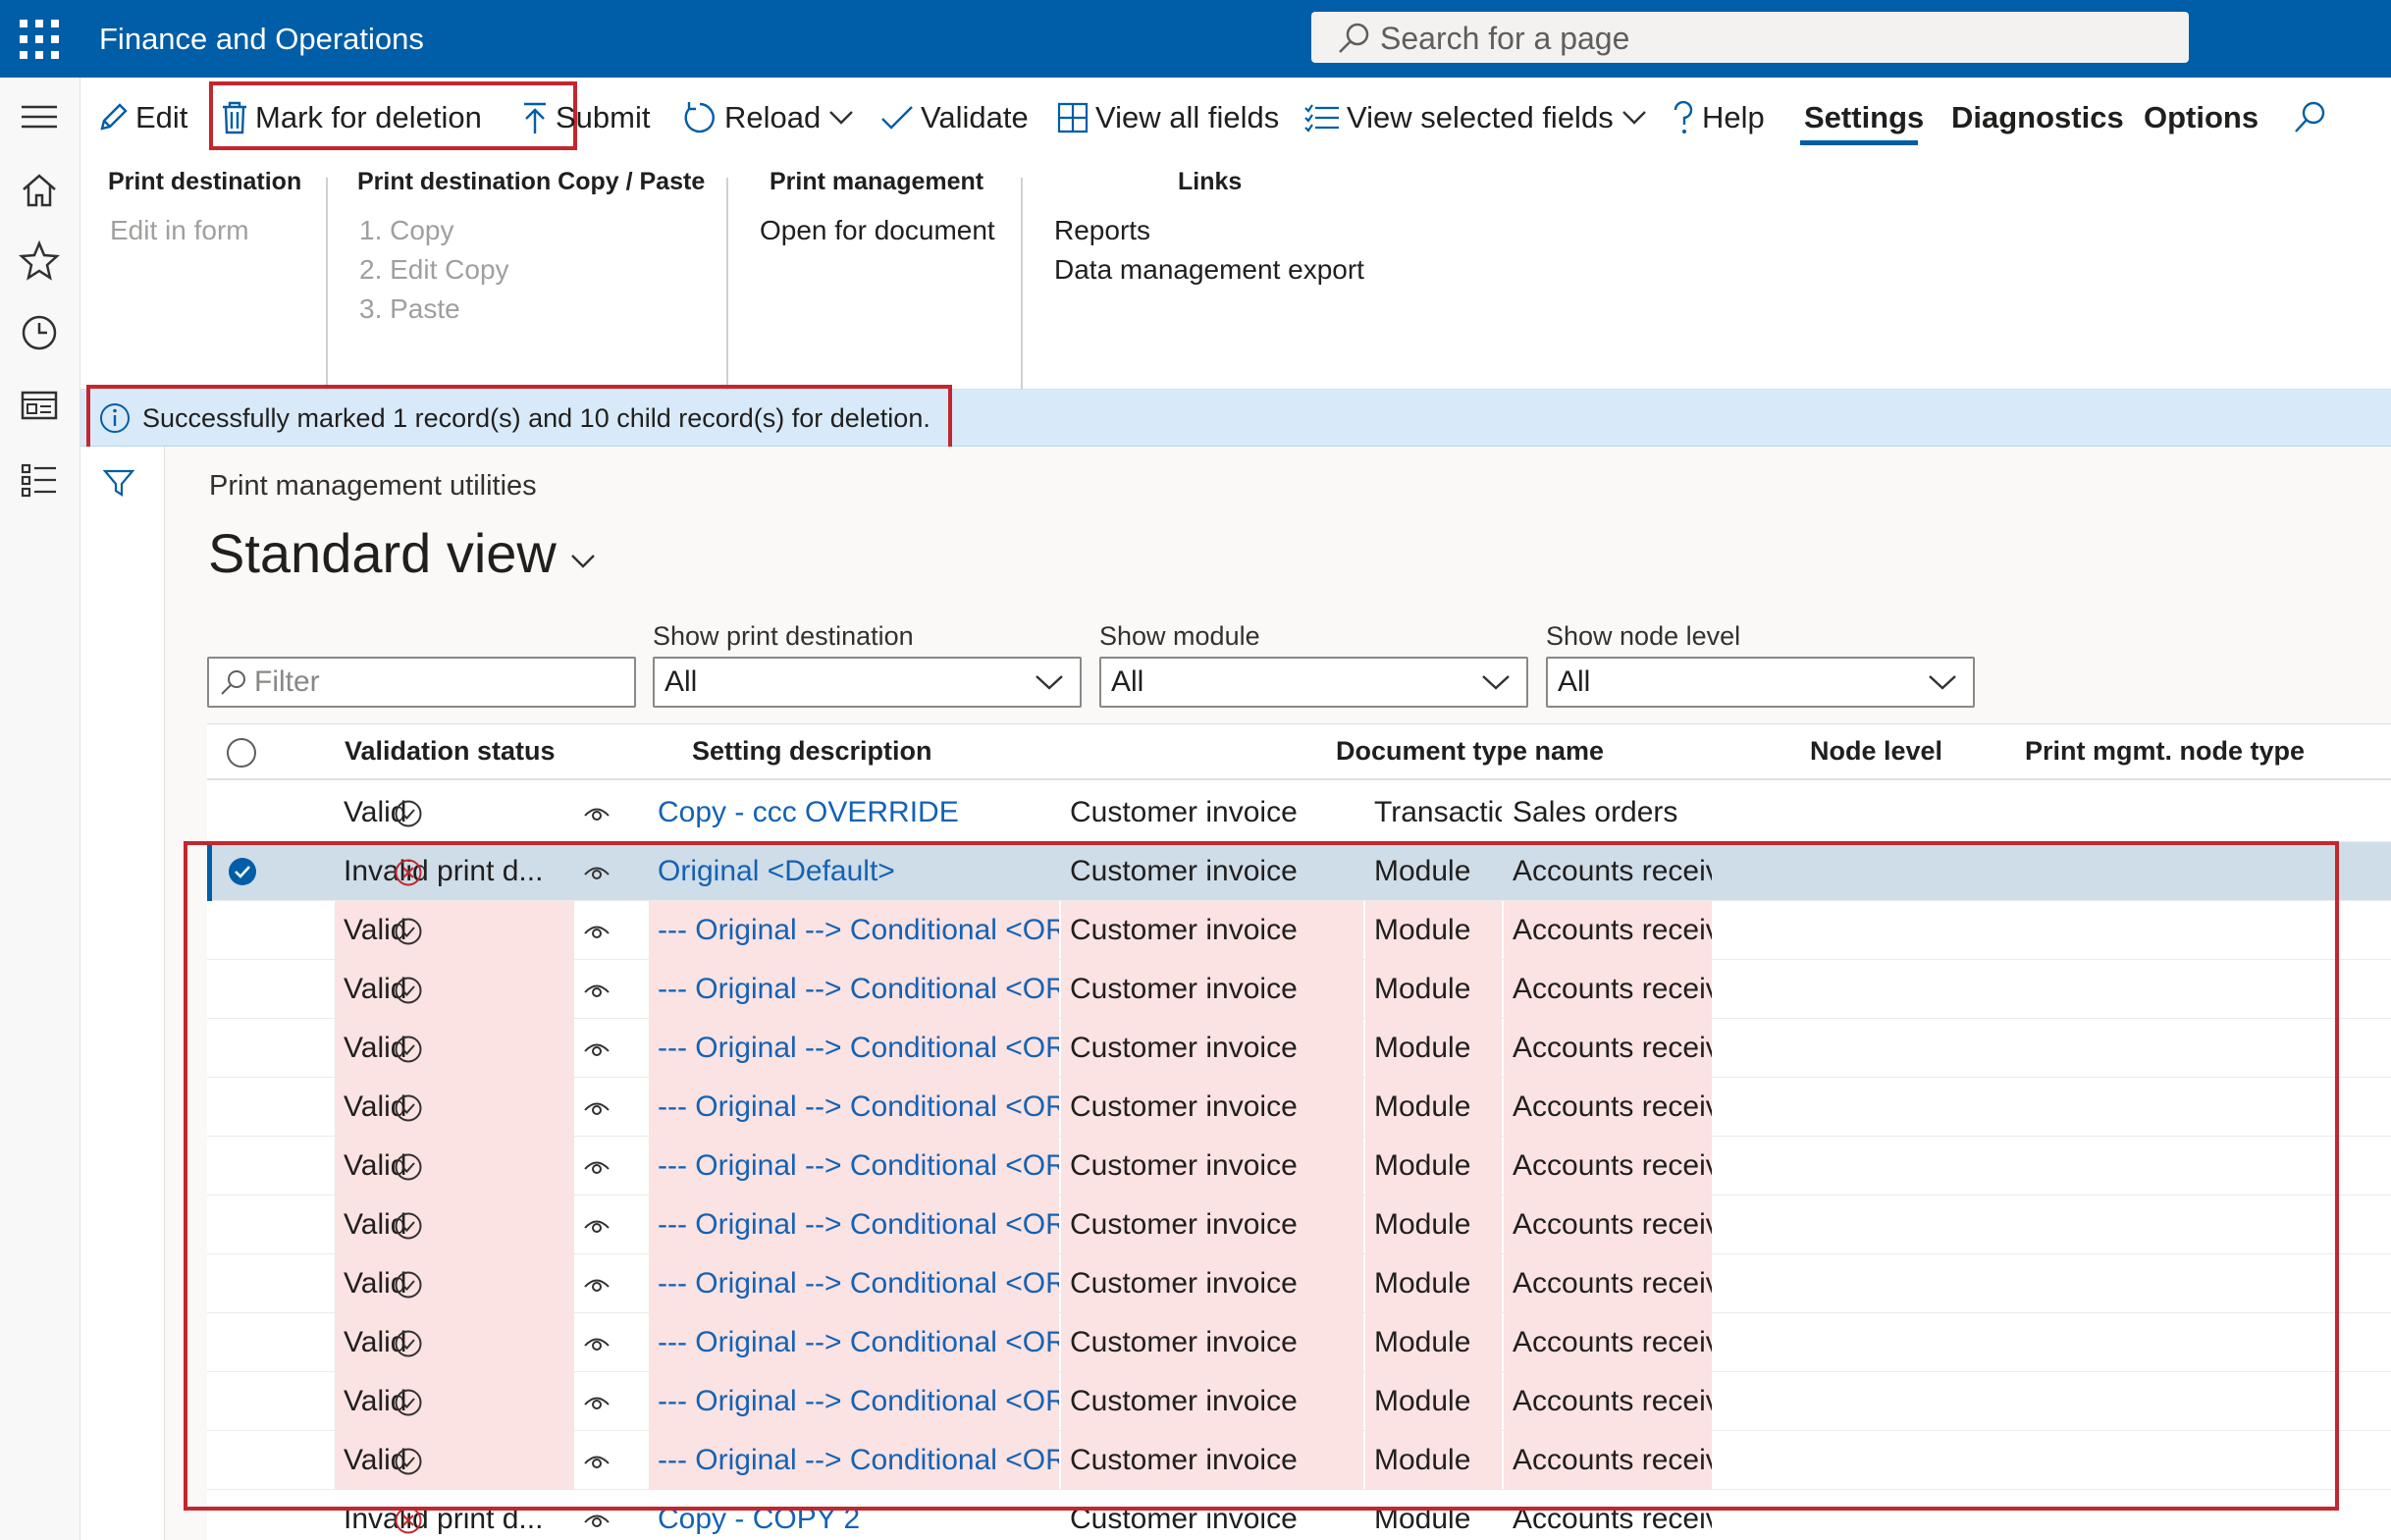  I want to click on edit-button: Edit, so click(141, 117).